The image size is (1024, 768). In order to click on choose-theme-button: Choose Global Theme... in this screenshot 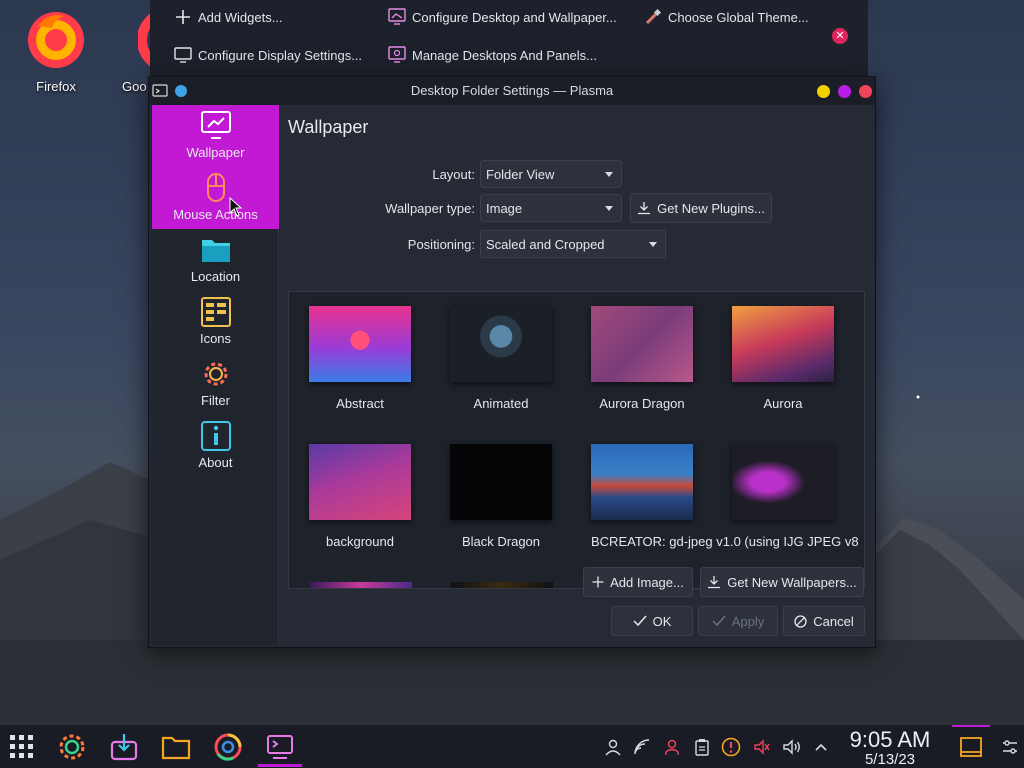, I will do `click(726, 17)`.